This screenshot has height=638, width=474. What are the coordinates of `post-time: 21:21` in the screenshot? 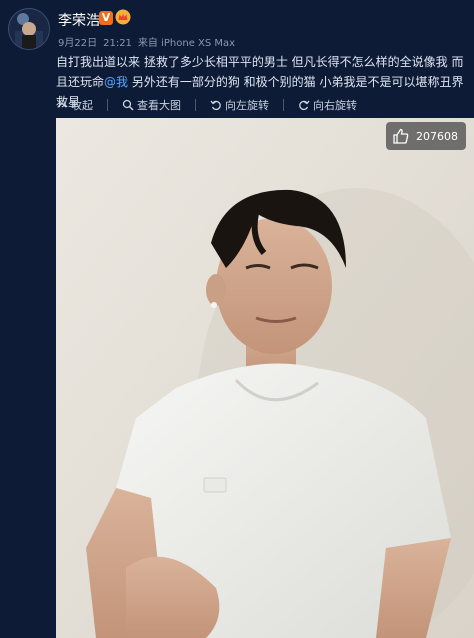 It's located at (117, 43).